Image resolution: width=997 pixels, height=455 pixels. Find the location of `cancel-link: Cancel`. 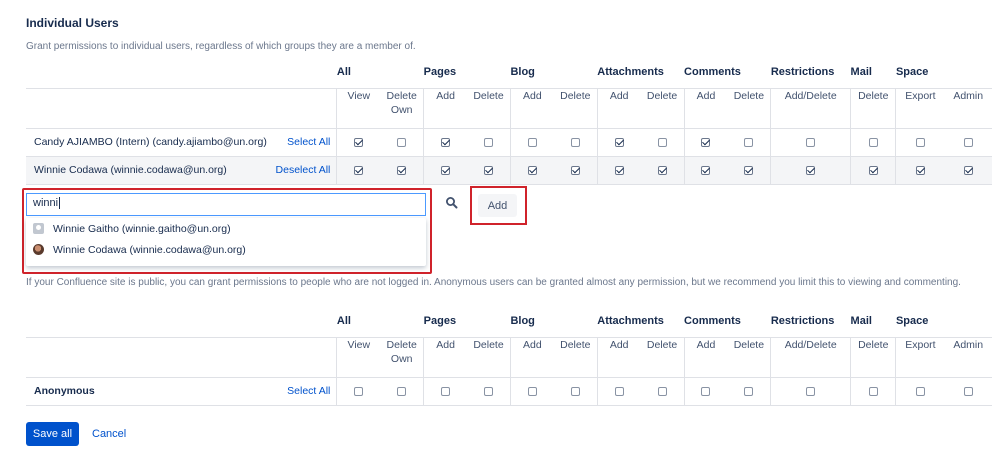

cancel-link: Cancel is located at coordinates (109, 434).